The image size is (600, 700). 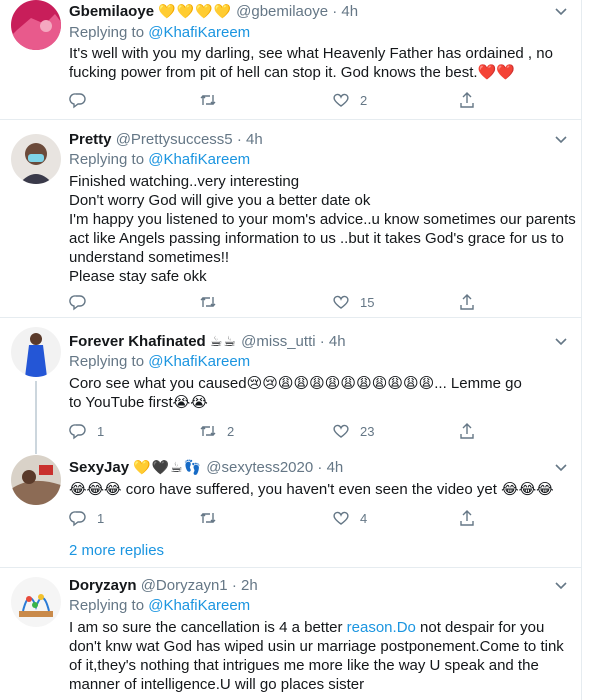 I want to click on display-name: Gbemilaoye, so click(x=111, y=11).